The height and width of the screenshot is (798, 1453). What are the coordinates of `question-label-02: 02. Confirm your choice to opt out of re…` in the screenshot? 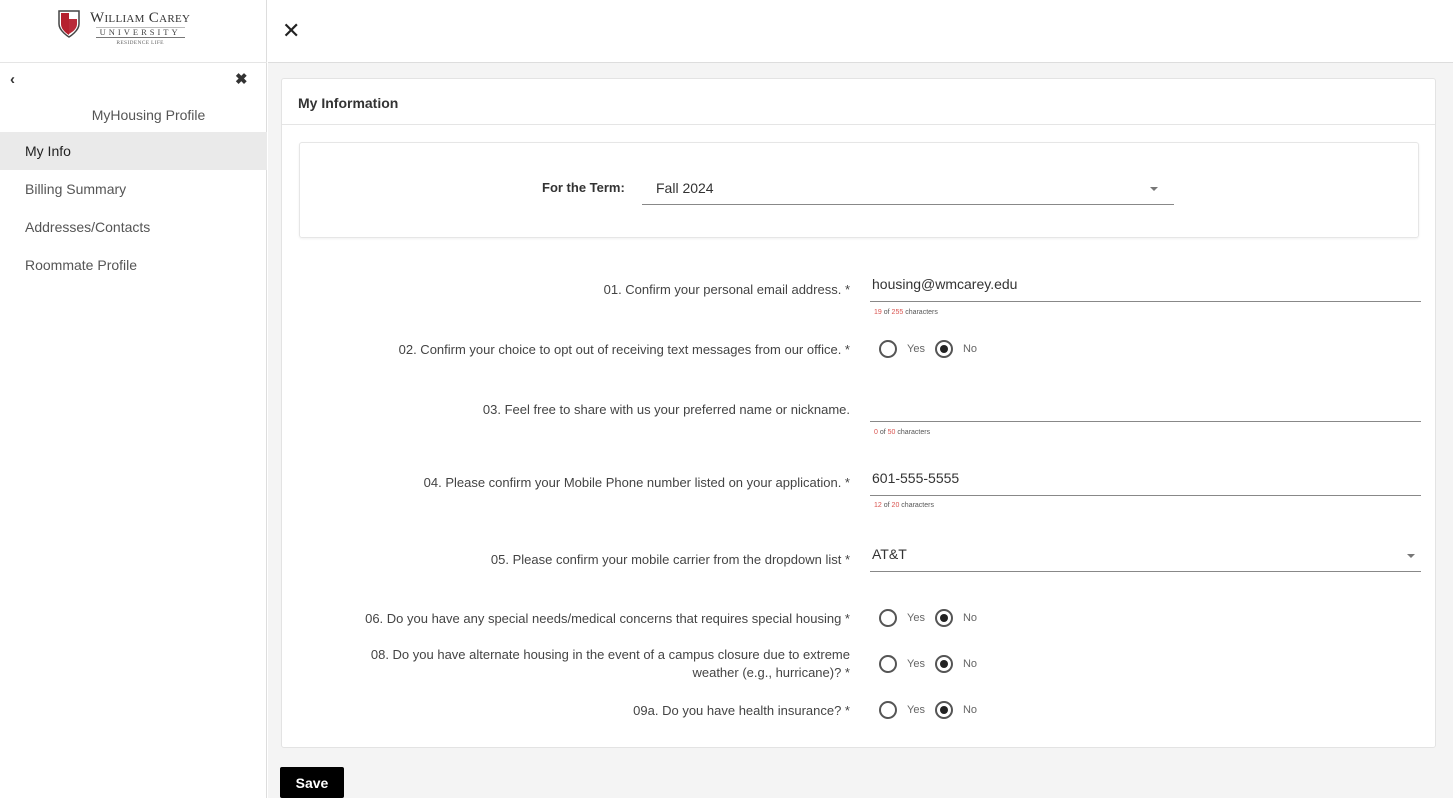 It's located at (624, 349).